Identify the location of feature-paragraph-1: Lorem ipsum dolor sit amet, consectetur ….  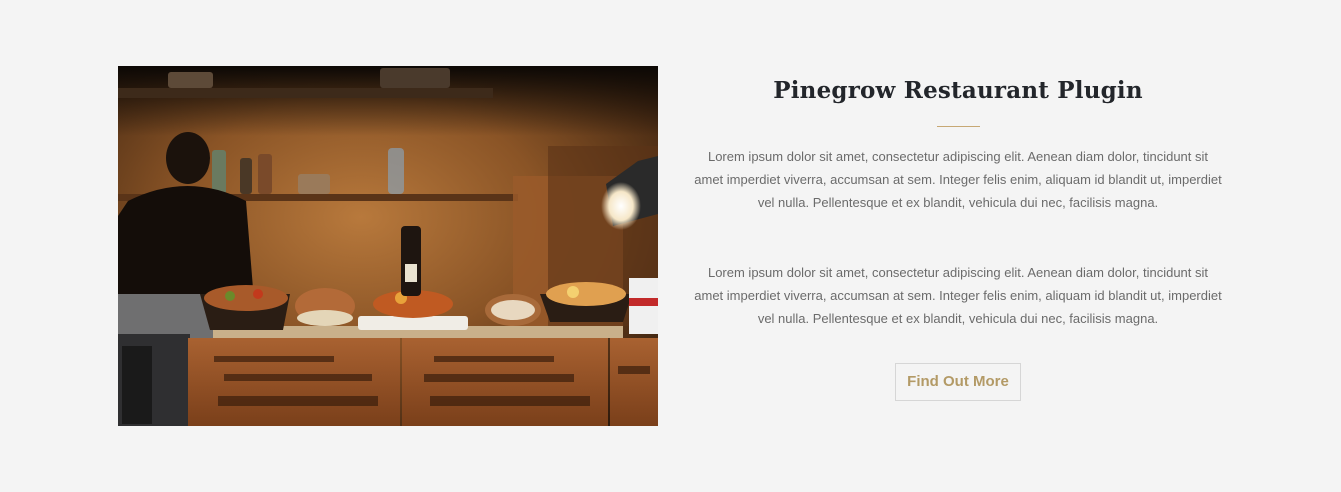
(958, 179).